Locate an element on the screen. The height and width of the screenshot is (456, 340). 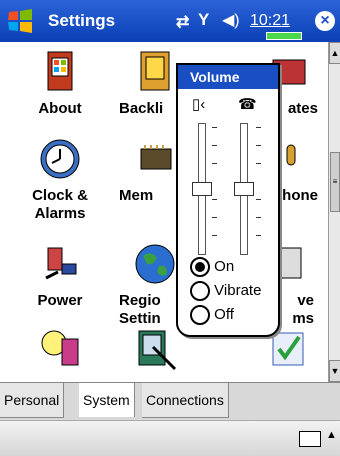
scrollbar: ▲ ≡ ▼ is located at coordinates (334, 212).